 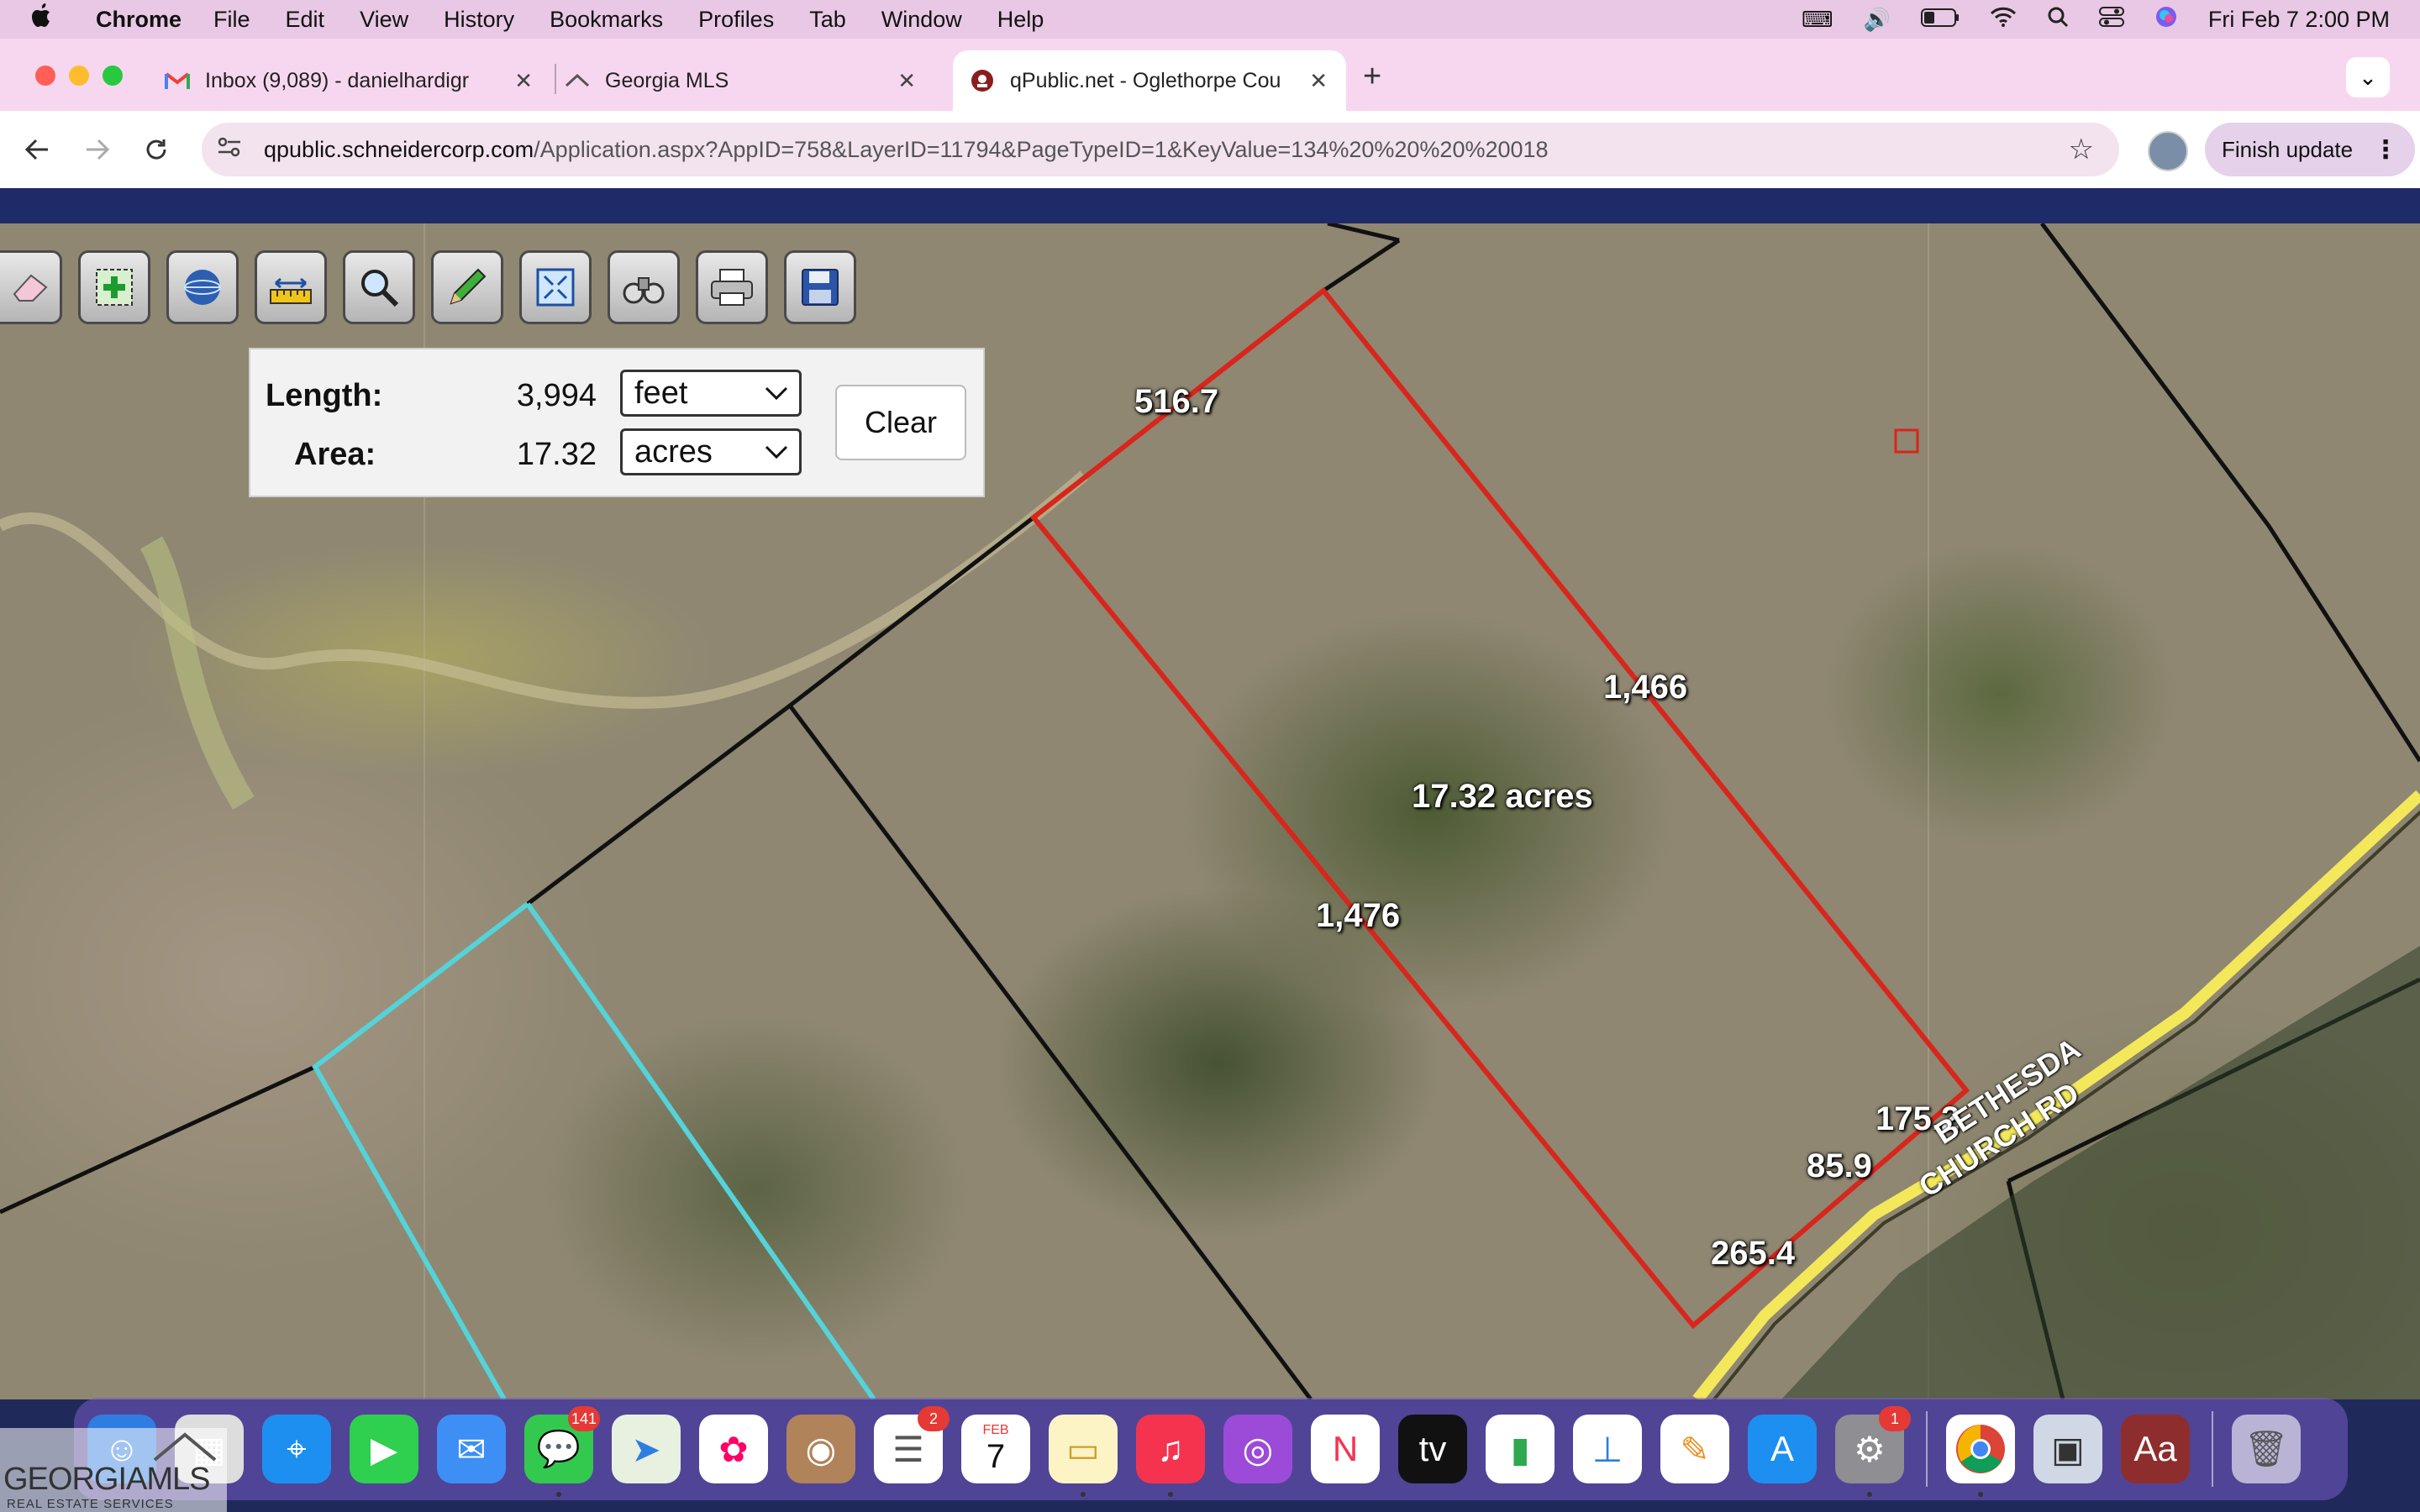 I want to click on length-unit-select: feet, so click(x=711, y=393).